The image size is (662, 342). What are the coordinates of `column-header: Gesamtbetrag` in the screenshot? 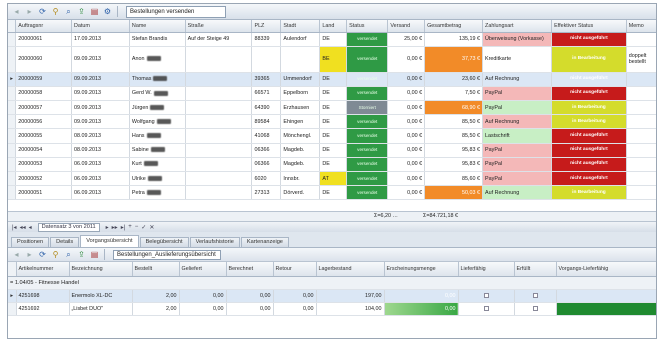 It's located at (454, 26).